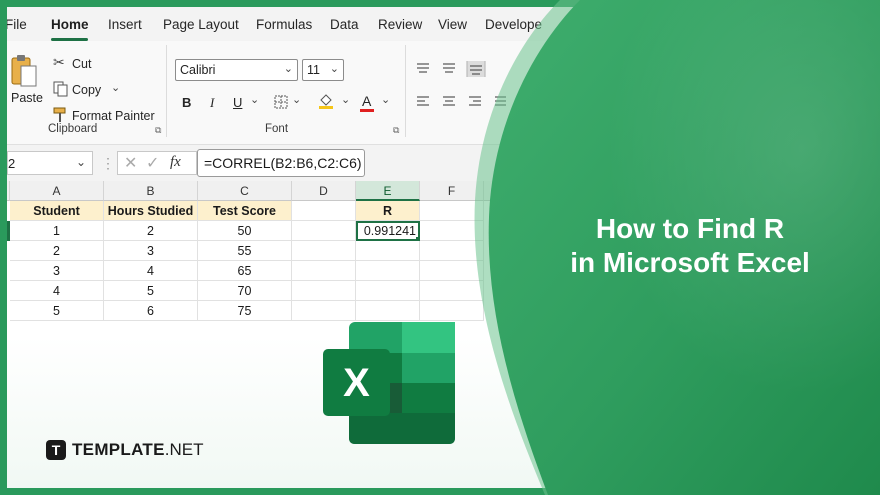  What do you see at coordinates (245, 191) in the screenshot?
I see `column-header-c: C` at bounding box center [245, 191].